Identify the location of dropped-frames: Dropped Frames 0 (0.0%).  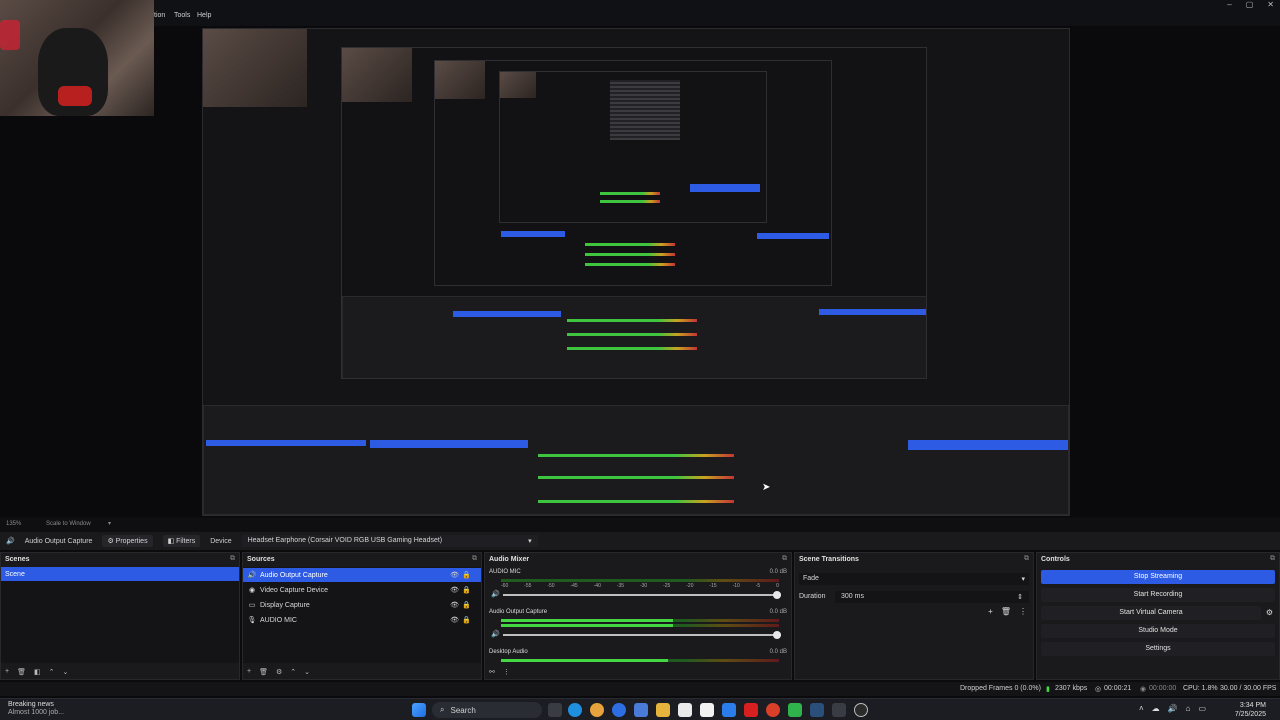
(1000, 688).